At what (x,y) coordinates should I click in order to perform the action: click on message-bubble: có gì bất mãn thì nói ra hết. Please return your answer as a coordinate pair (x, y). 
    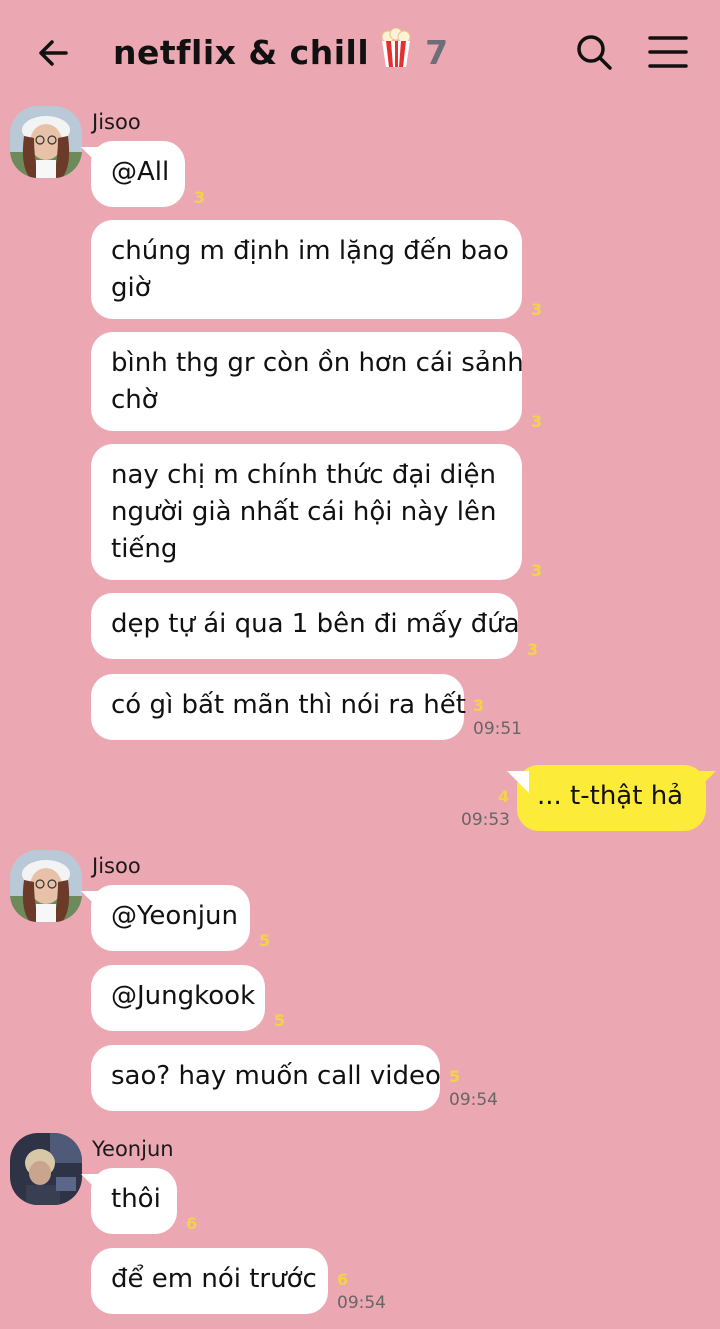
    Looking at the image, I should click on (278, 707).